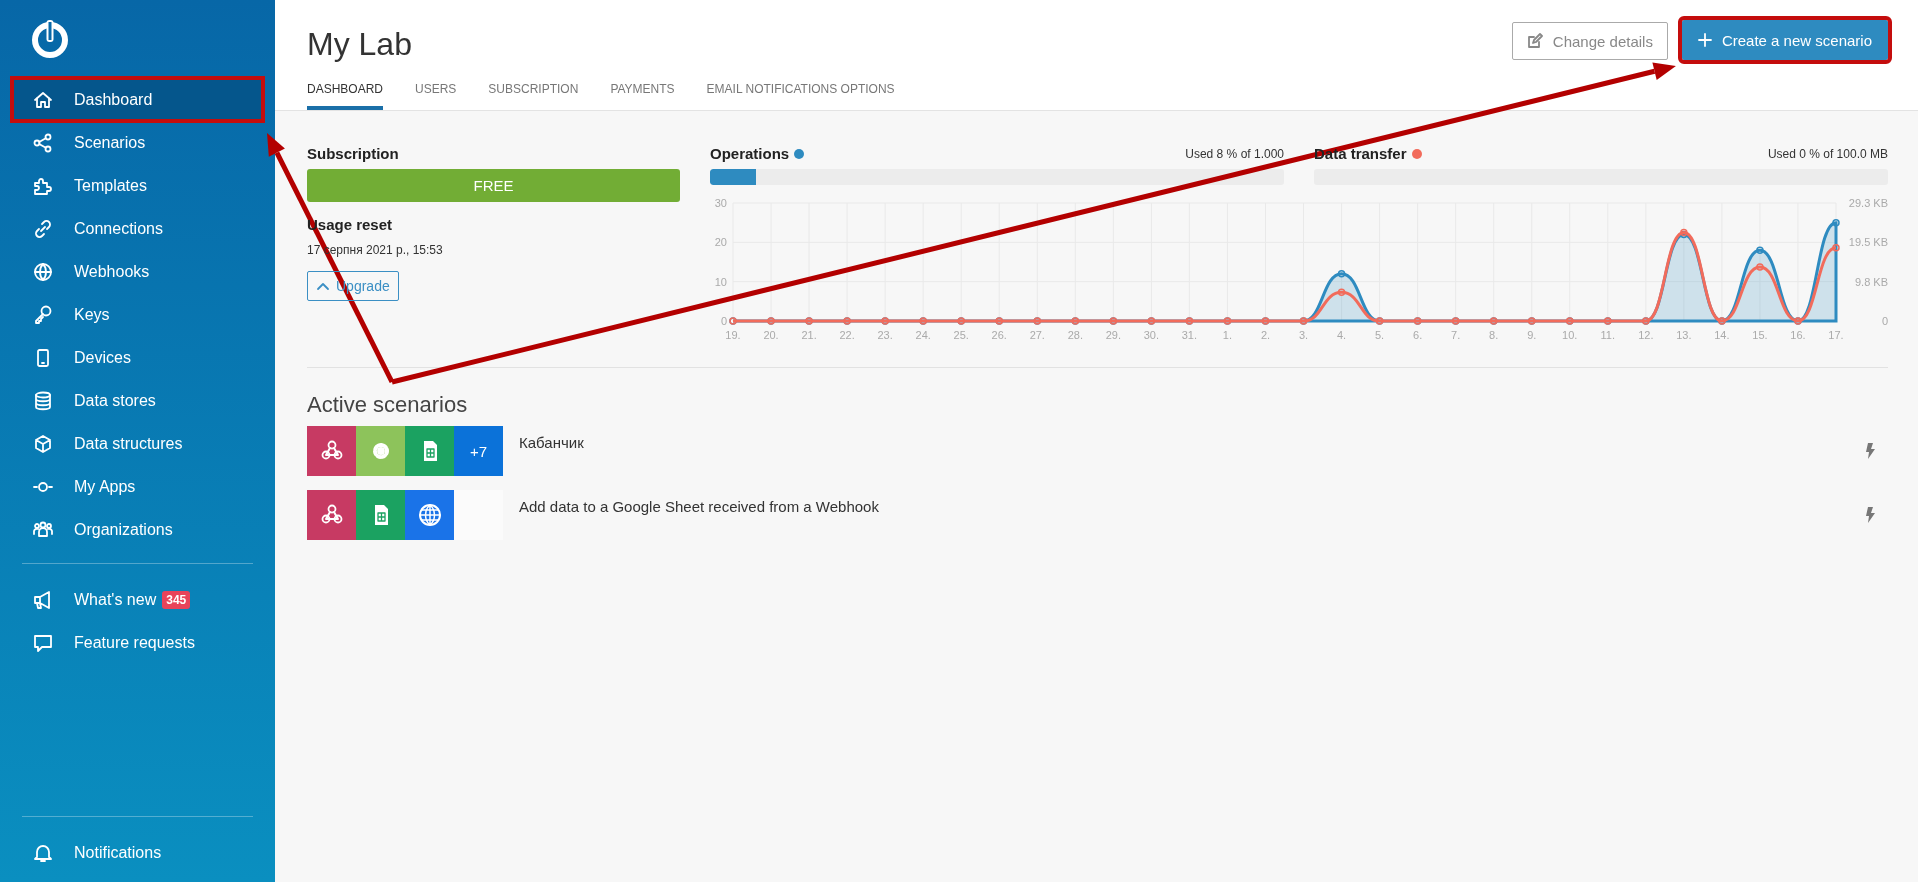 This screenshot has width=1918, height=882. I want to click on axis-label: 30, so click(720, 203).